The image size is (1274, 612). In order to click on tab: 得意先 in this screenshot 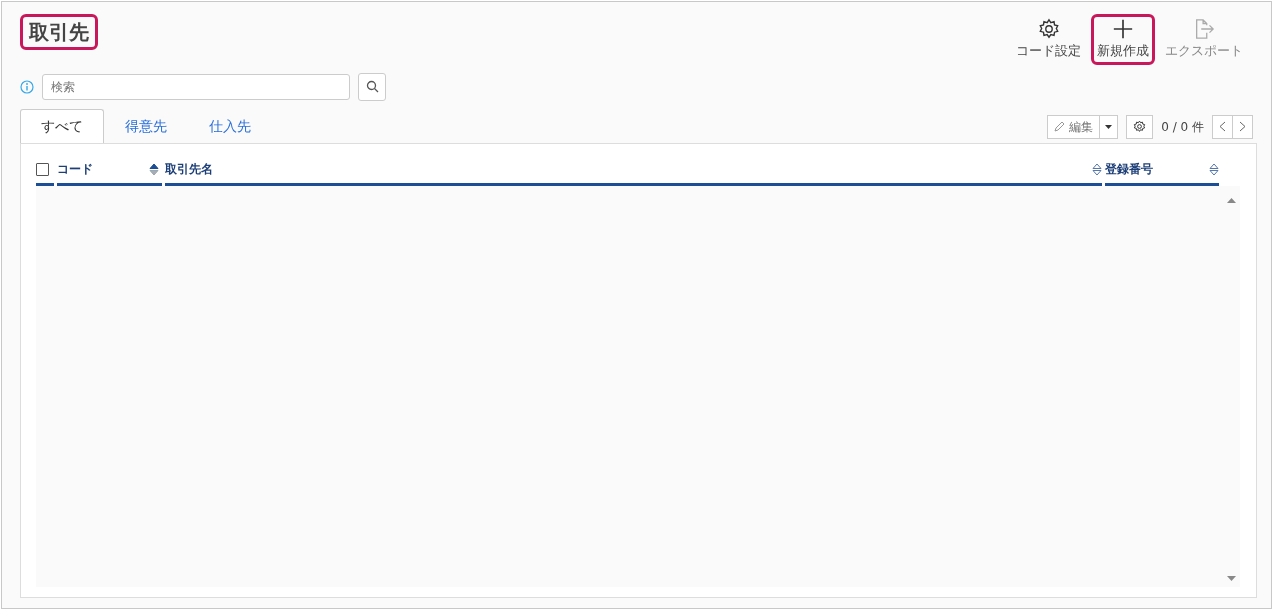, I will do `click(146, 125)`.